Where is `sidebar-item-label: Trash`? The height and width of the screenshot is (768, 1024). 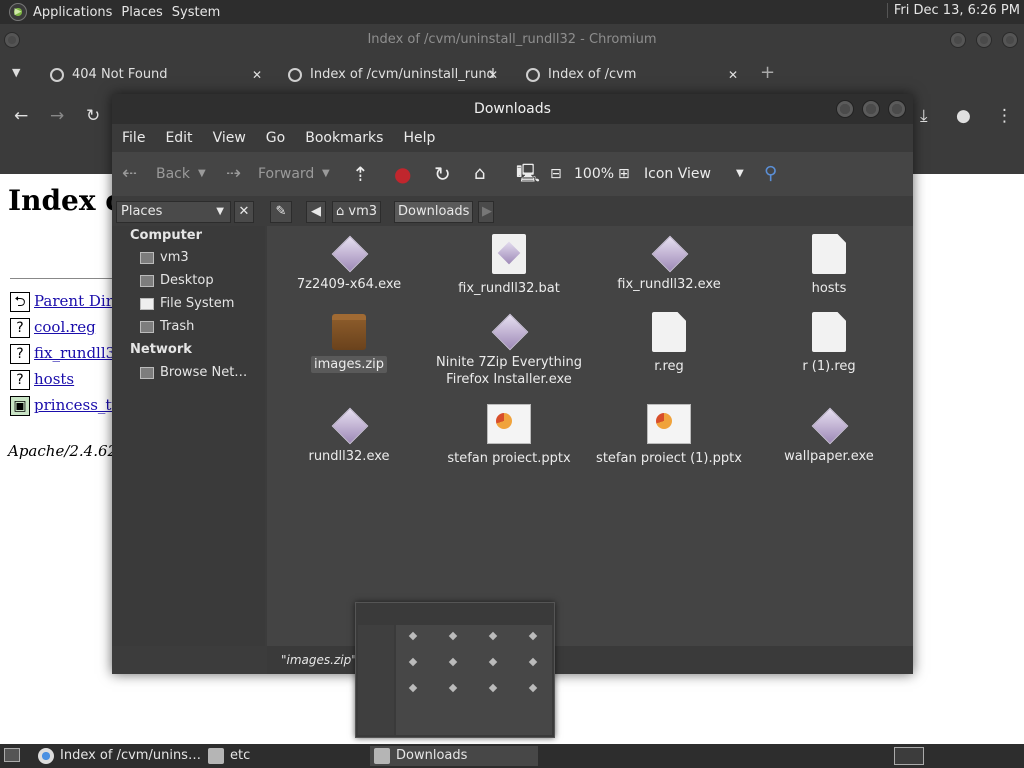 sidebar-item-label: Trash is located at coordinates (177, 326).